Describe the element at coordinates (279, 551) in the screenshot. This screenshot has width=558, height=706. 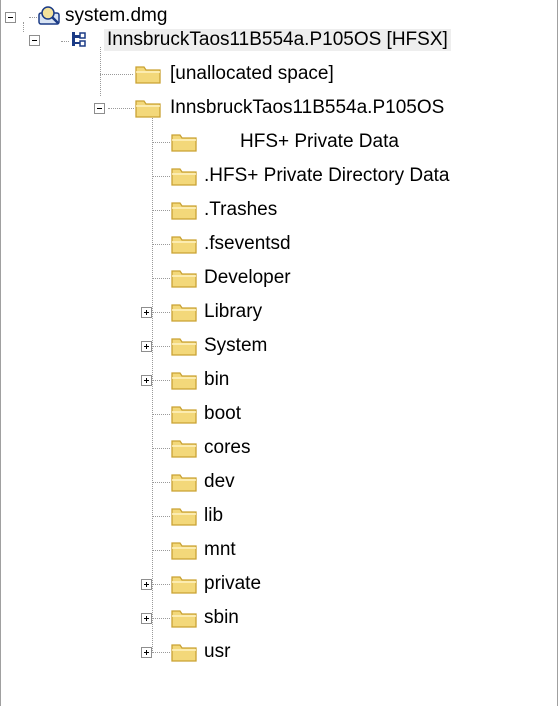
I see `tree-node-item: mnt` at that location.